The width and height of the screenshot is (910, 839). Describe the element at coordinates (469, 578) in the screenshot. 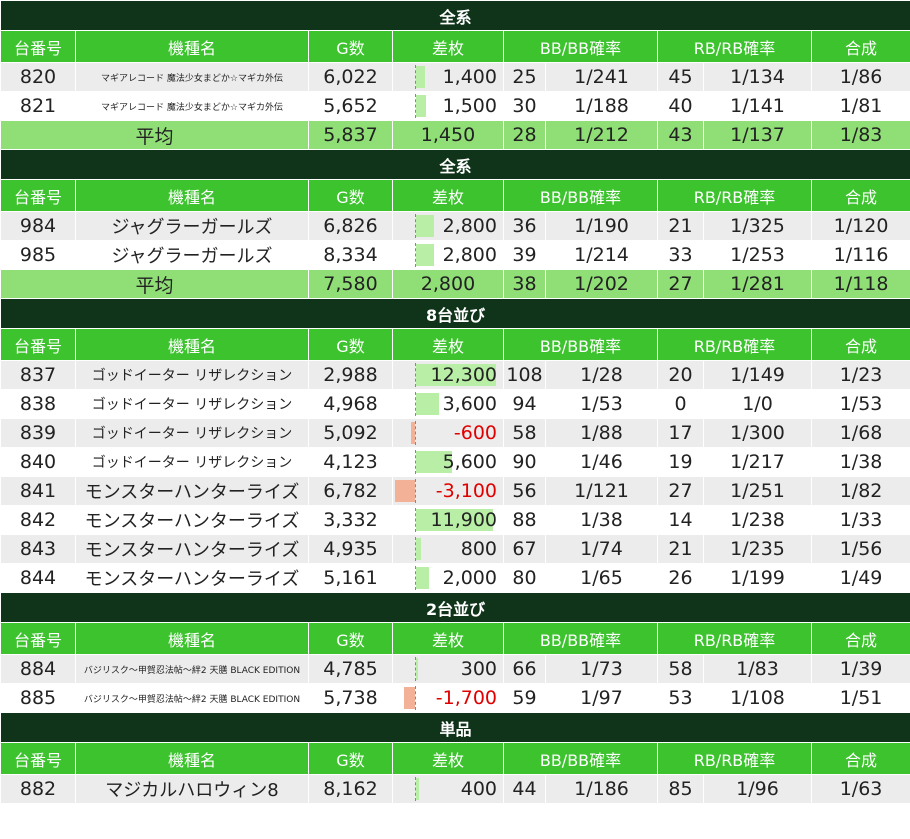

I see `diff-value: 2,000` at that location.